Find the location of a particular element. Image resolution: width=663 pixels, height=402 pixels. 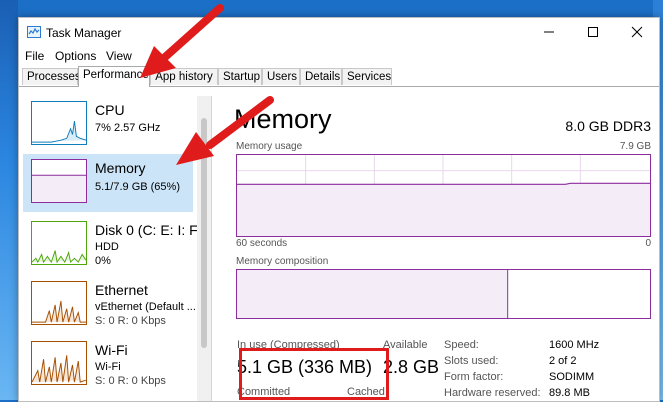

ethernet-title: Ethernet is located at coordinates (121, 290).